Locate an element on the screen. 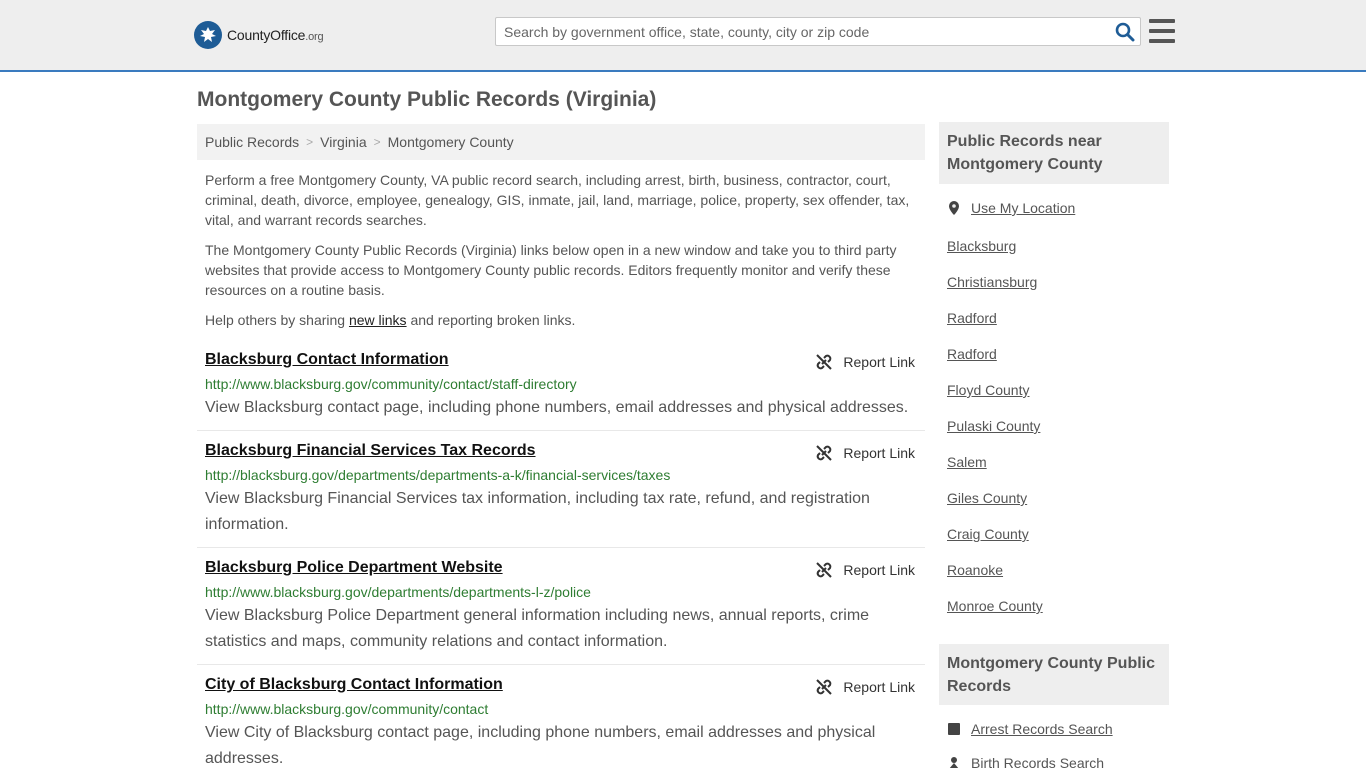 Image resolution: width=1366 pixels, height=768 pixels. search-button is located at coordinates (1125, 32).